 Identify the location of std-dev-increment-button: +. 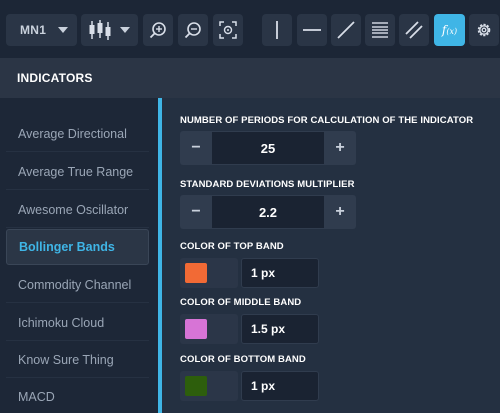
(340, 212).